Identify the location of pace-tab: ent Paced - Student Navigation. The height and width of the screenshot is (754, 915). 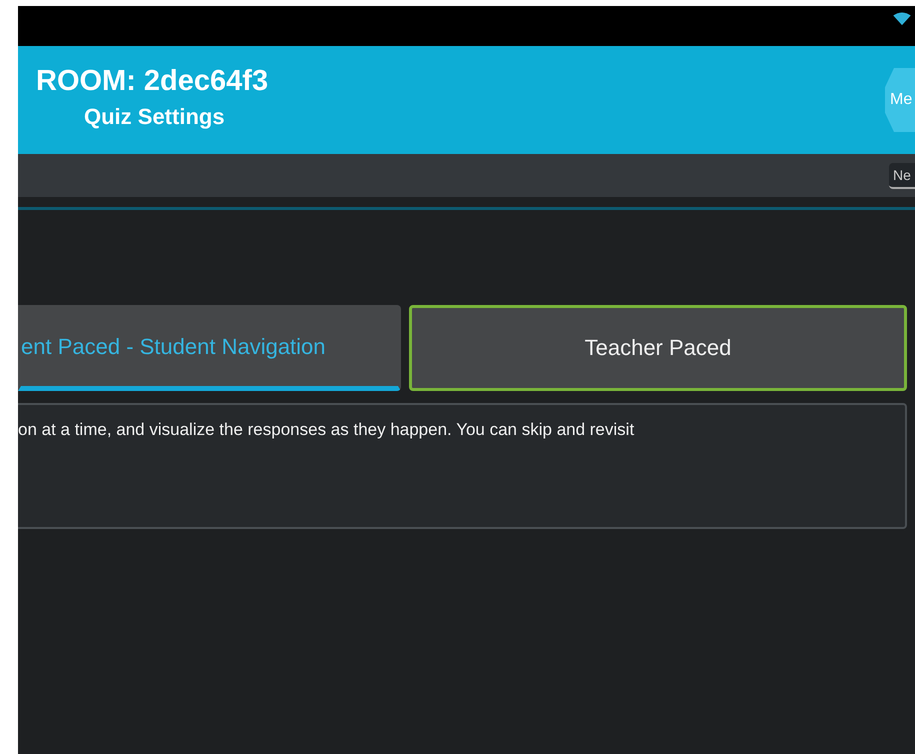
(209, 348).